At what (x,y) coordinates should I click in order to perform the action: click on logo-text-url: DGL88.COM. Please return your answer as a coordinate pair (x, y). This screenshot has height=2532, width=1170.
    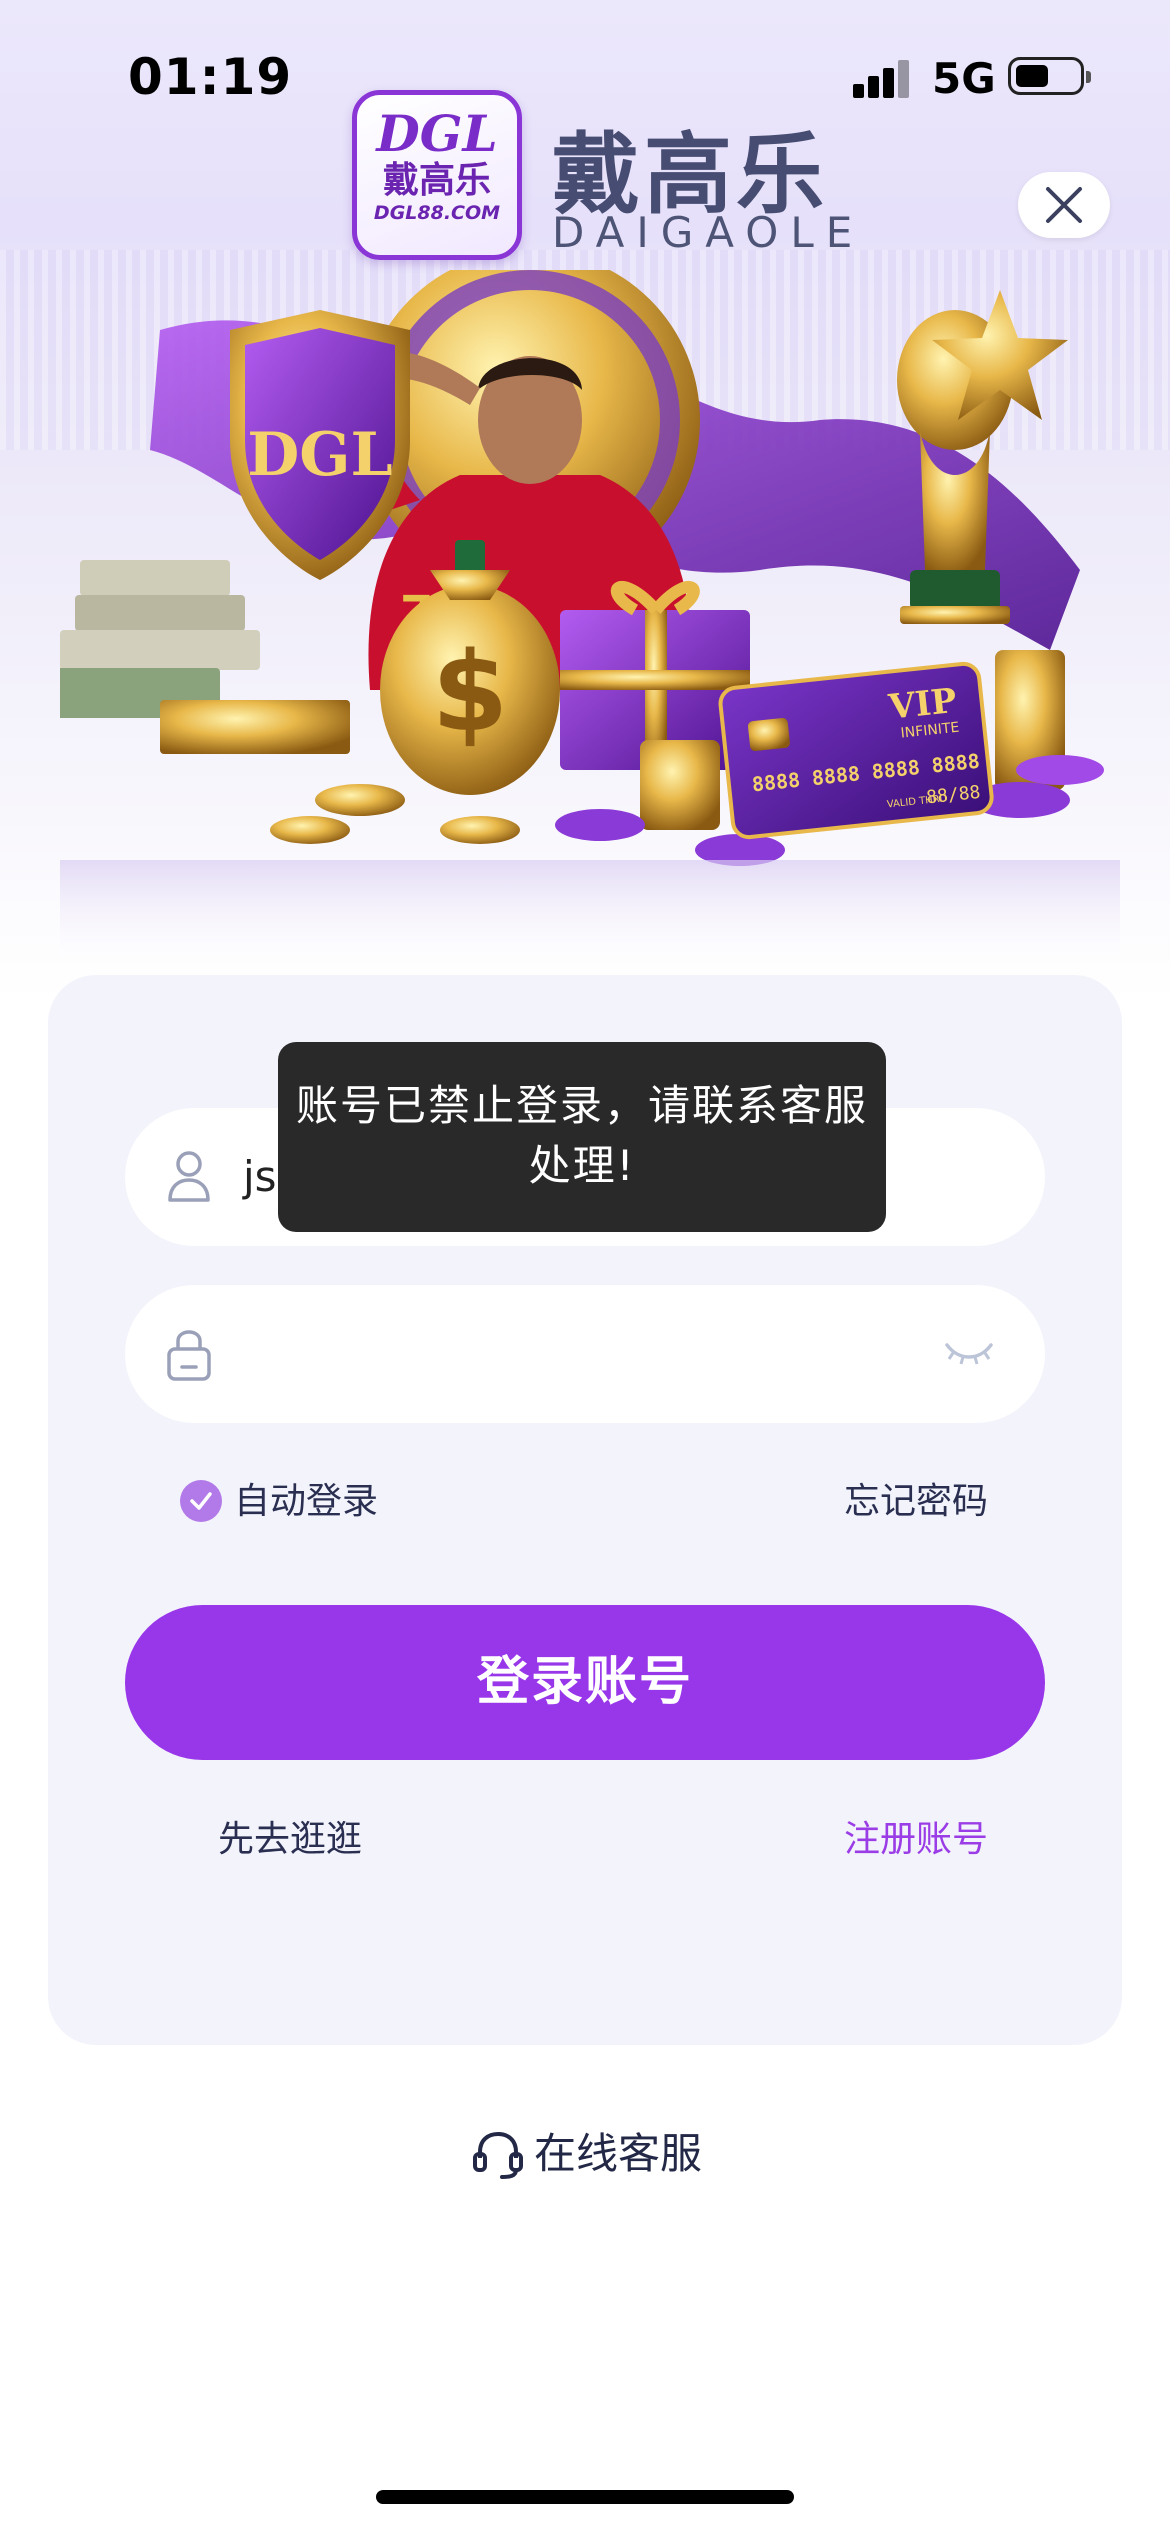
    Looking at the image, I should click on (437, 213).